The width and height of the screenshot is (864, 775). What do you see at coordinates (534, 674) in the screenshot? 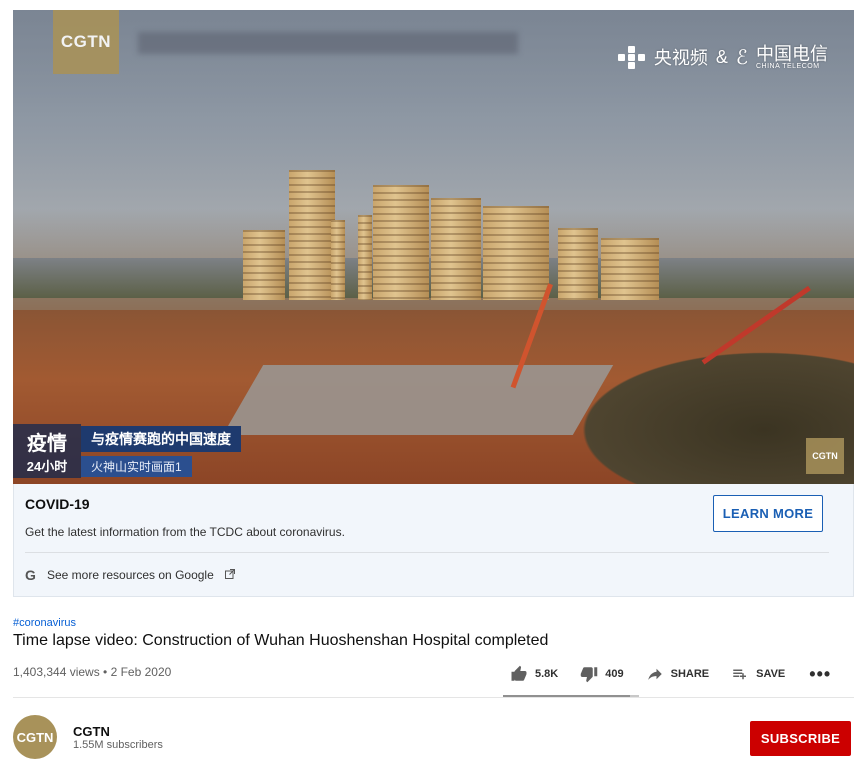
I see `like-button: 5.8K` at bounding box center [534, 674].